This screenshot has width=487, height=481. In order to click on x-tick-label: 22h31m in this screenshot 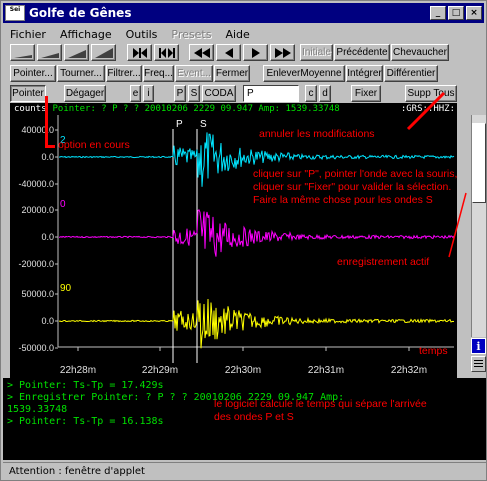, I will do `click(326, 370)`.